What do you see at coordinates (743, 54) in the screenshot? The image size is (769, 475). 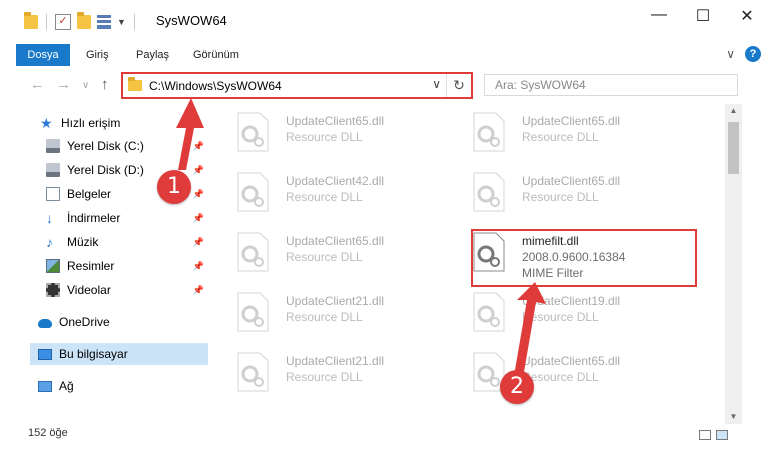 I see `ribbon-right: ∨ ?` at bounding box center [743, 54].